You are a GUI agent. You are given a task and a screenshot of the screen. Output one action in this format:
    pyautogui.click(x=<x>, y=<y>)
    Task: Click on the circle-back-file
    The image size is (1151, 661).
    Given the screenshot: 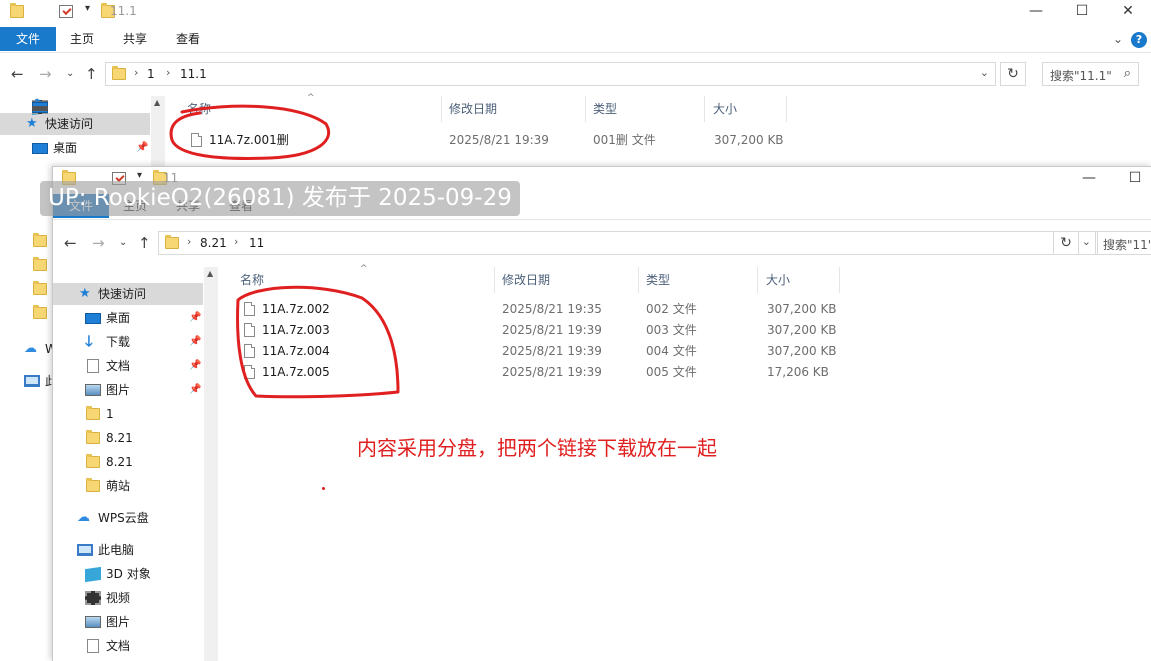 What is the action you would take?
    pyautogui.click(x=250, y=132)
    